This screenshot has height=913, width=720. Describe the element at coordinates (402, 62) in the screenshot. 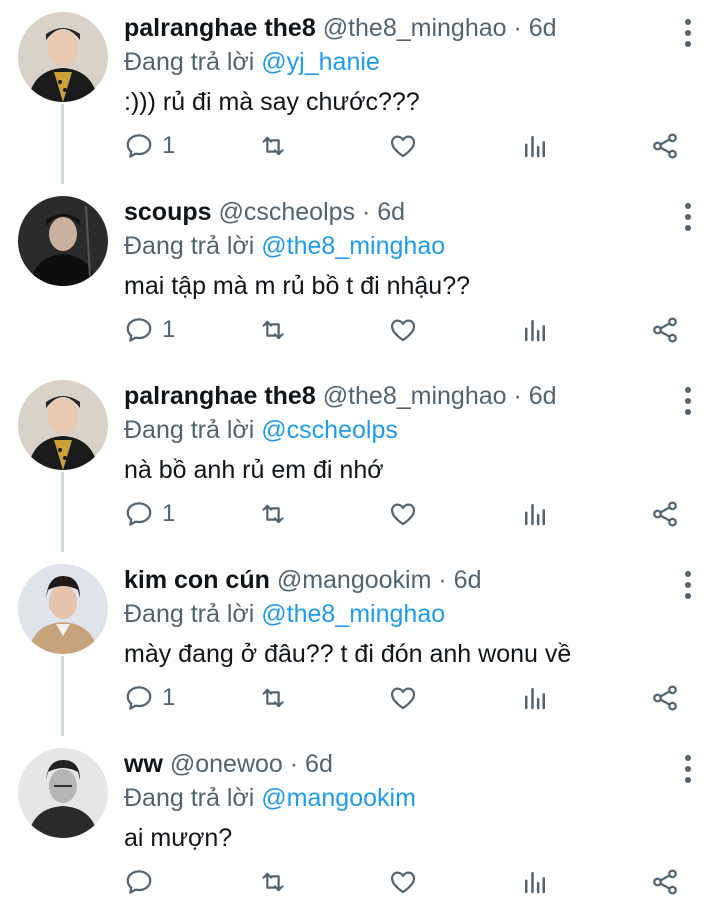

I see `replying-to: Đang trả lời @yj_hanie` at that location.